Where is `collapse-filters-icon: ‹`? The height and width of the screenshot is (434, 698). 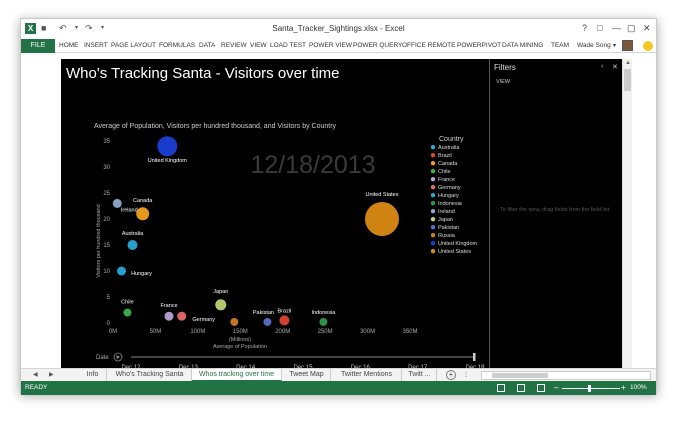
collapse-filters-icon: ‹ is located at coordinates (602, 66).